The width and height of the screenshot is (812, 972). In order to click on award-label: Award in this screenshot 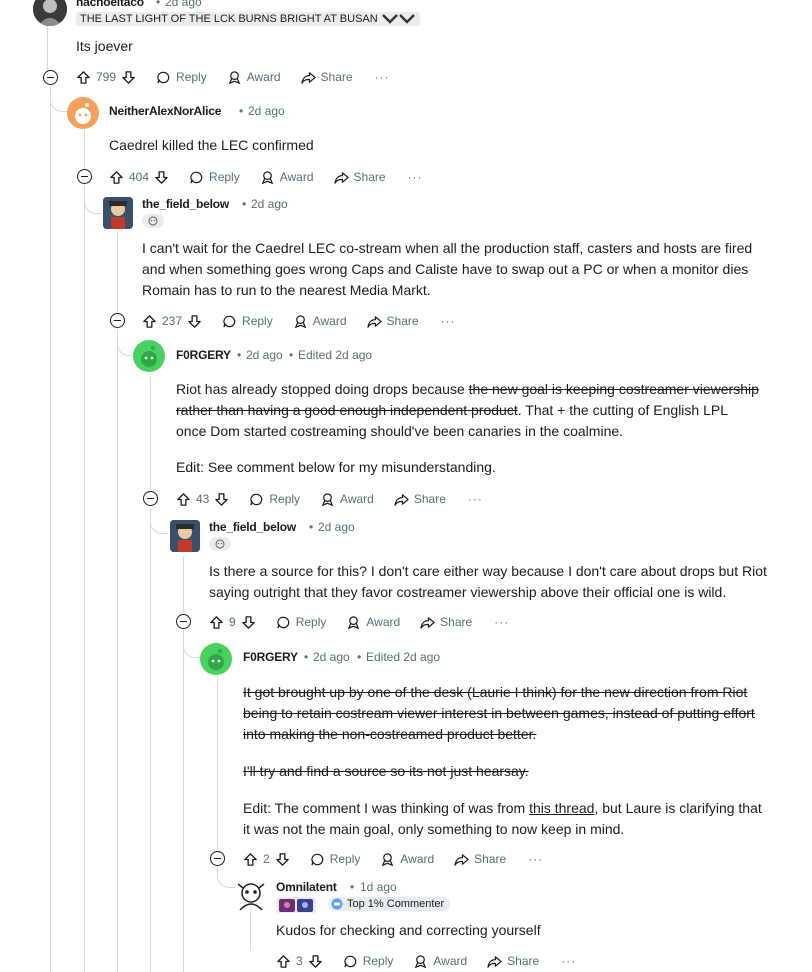, I will do `click(450, 961)`.